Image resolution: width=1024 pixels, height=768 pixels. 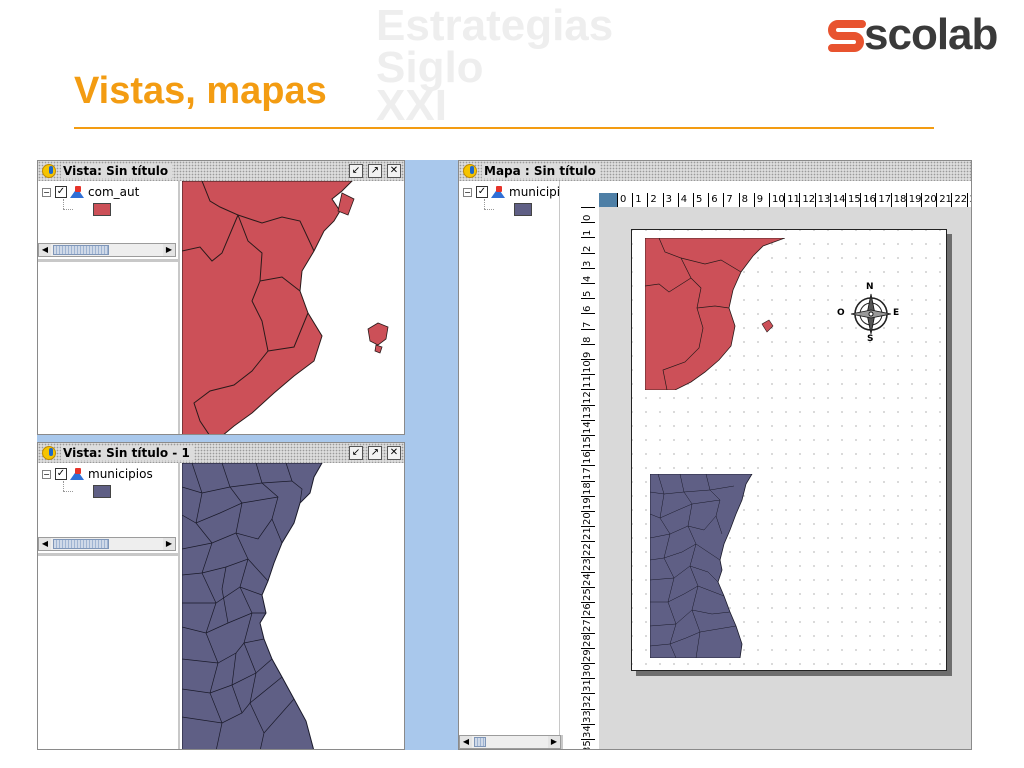 What do you see at coordinates (221, 171) in the screenshot?
I see `view-window-1-titlebar: Vista: Sin título ↙ ↗ ✕` at bounding box center [221, 171].